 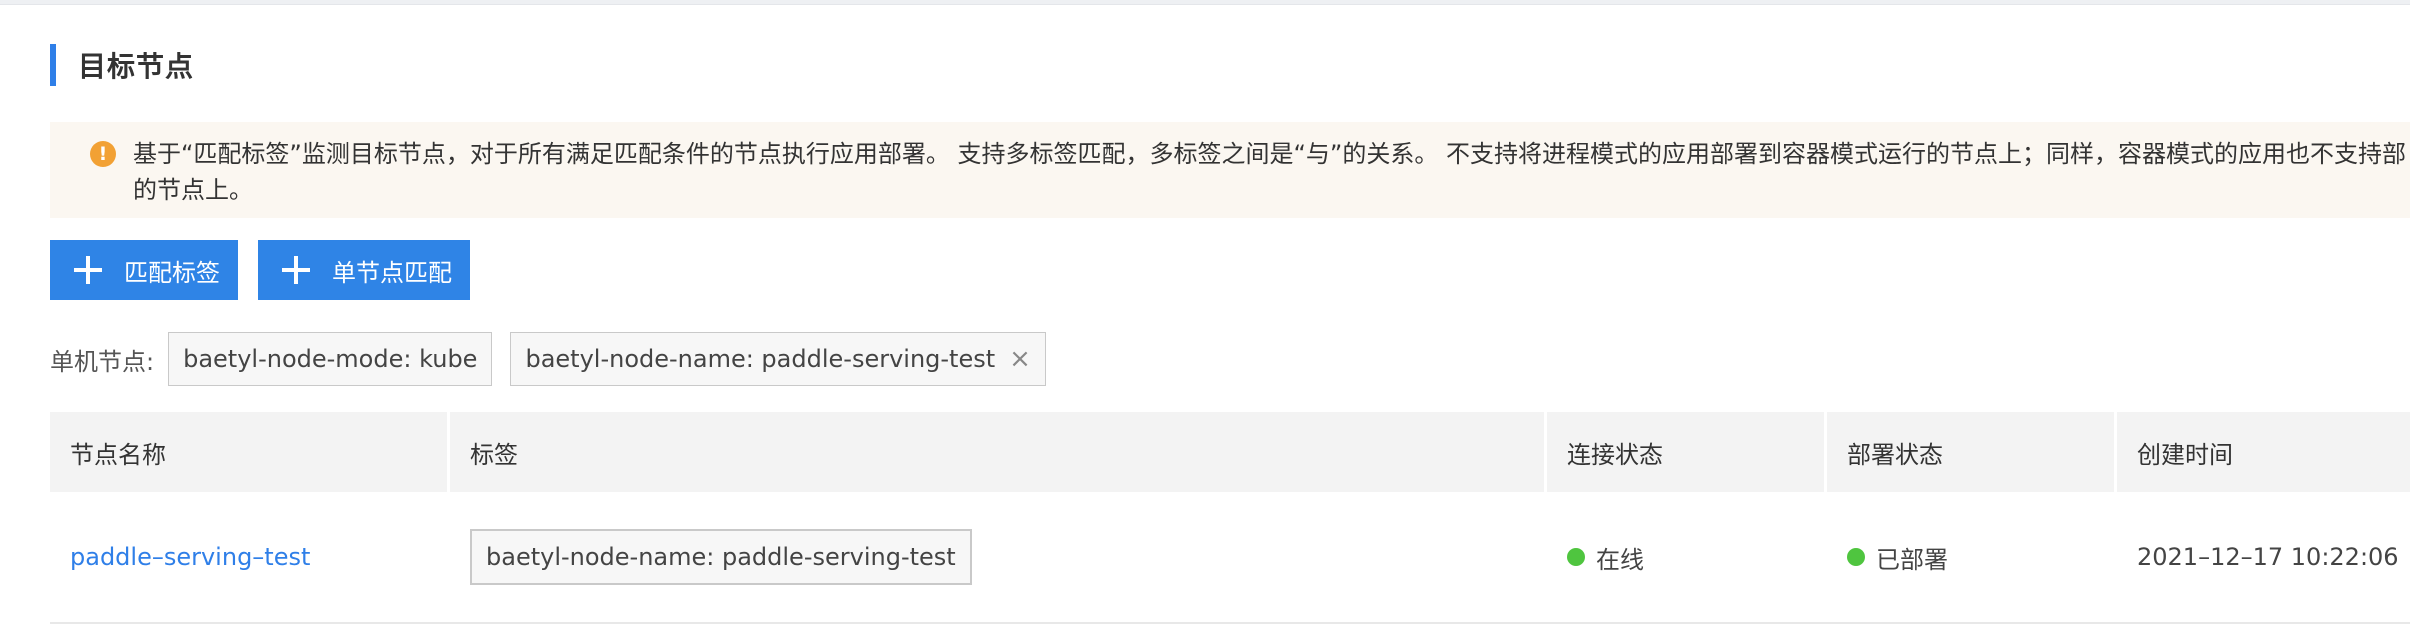 I want to click on single-node-match-button: 单节点匹配, so click(x=364, y=270).